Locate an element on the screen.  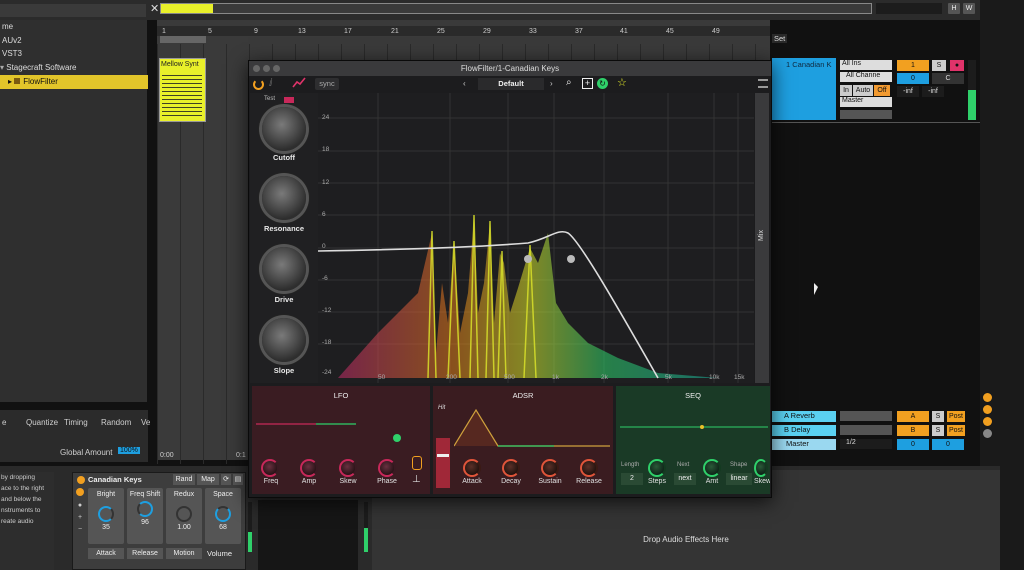
rack-side-buttons: ● + − is located at coordinates (80, 523).